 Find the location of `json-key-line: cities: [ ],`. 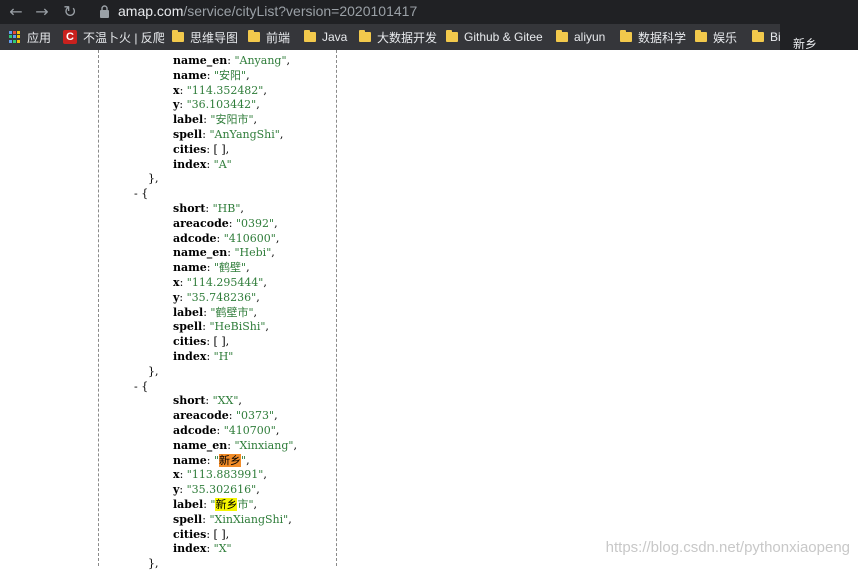

json-key-line: cities: [ ], is located at coordinates (201, 342).